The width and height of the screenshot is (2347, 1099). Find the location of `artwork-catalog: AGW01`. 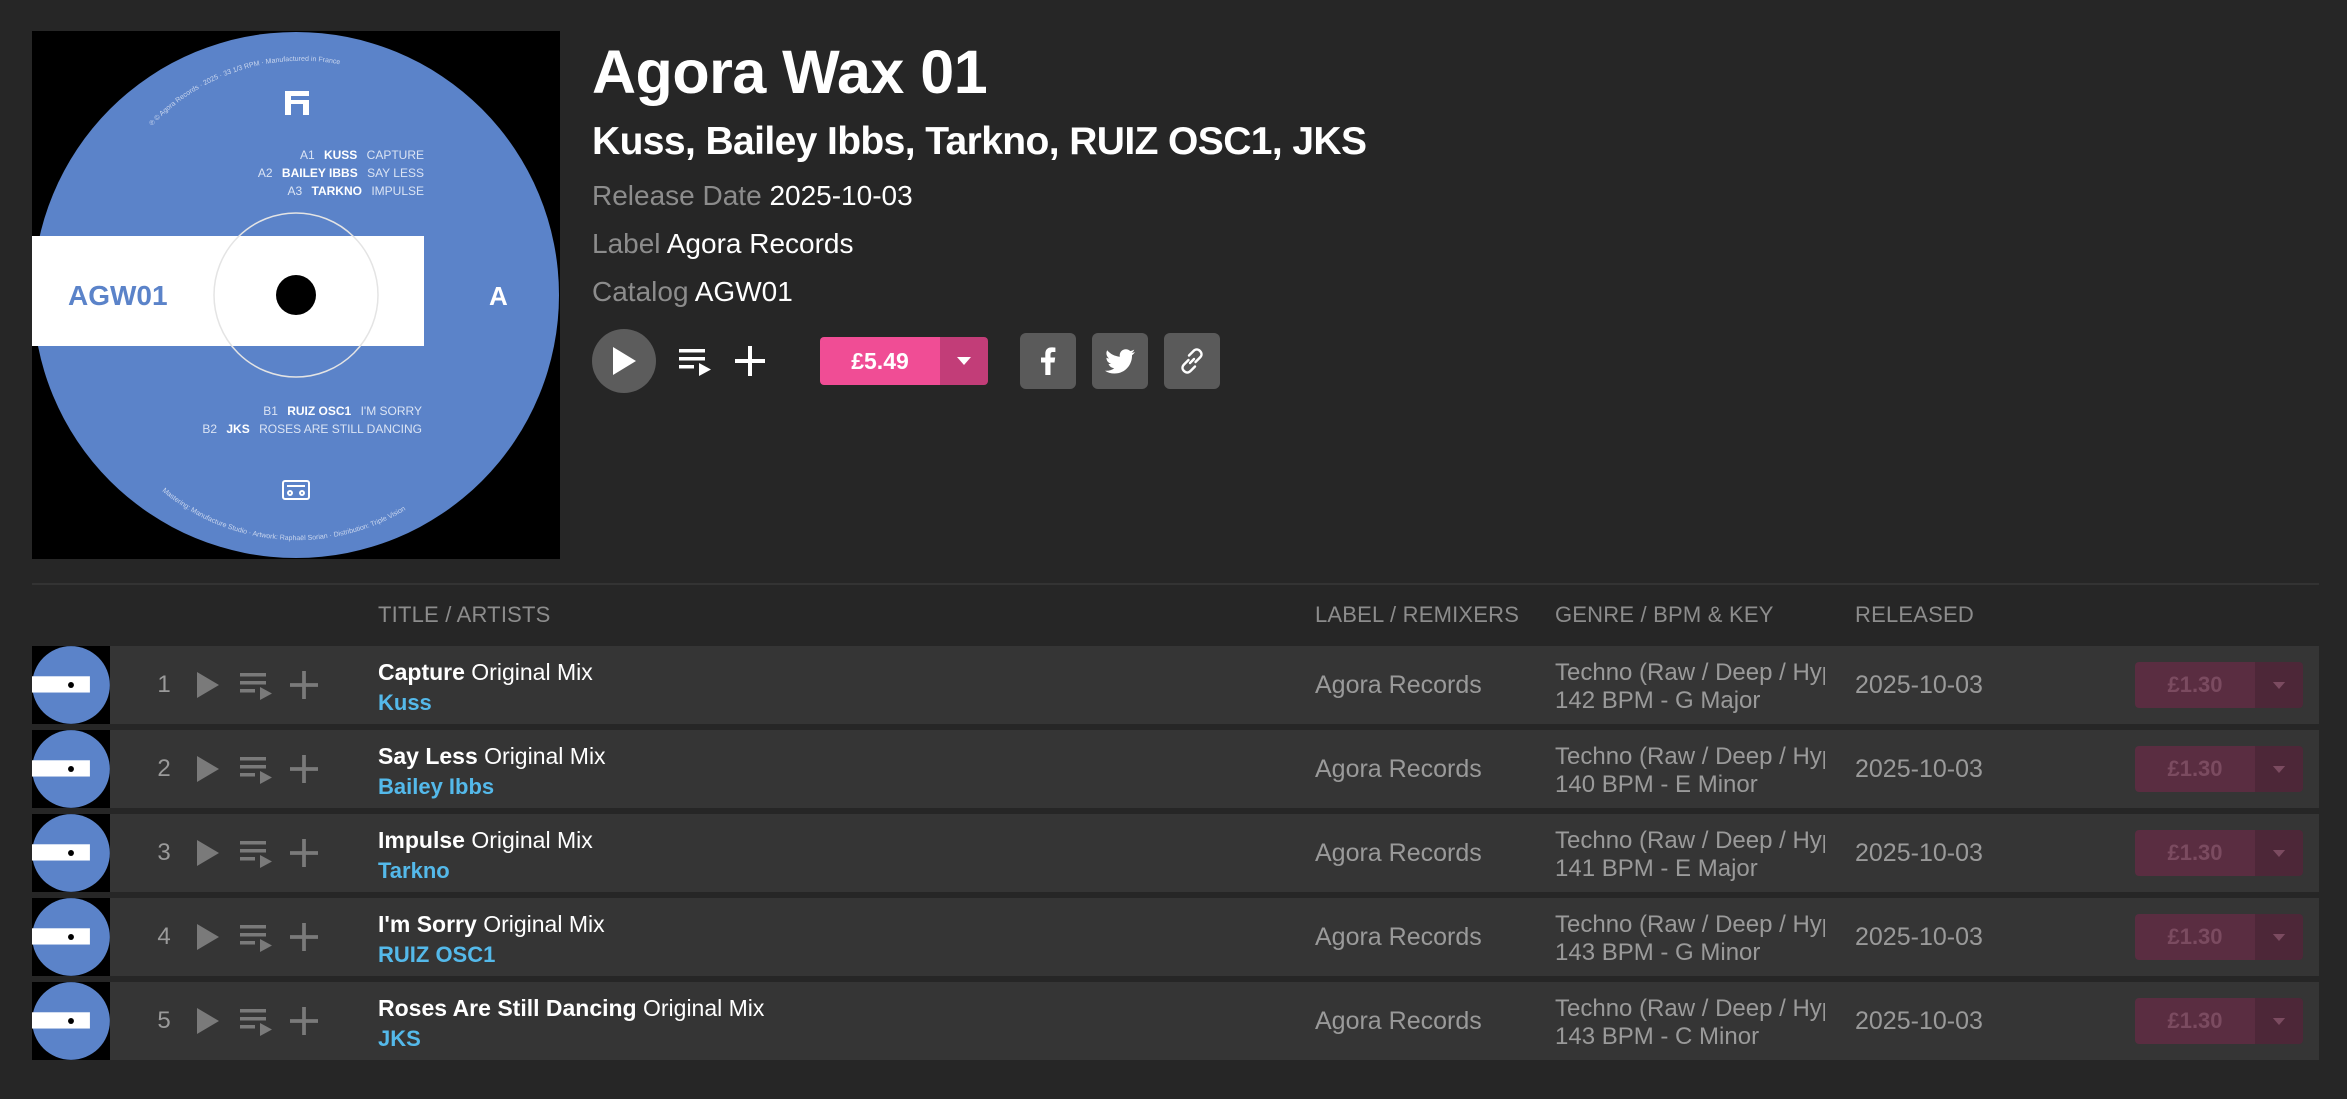

artwork-catalog: AGW01 is located at coordinates (118, 295).